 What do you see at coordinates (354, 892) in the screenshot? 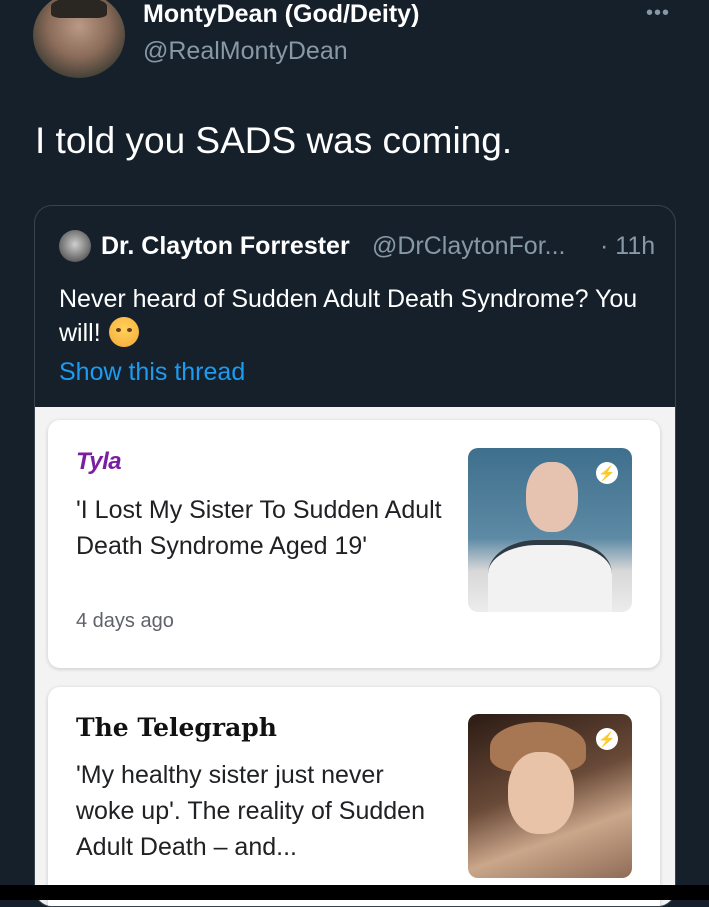
I see `bottom-bar` at bounding box center [354, 892].